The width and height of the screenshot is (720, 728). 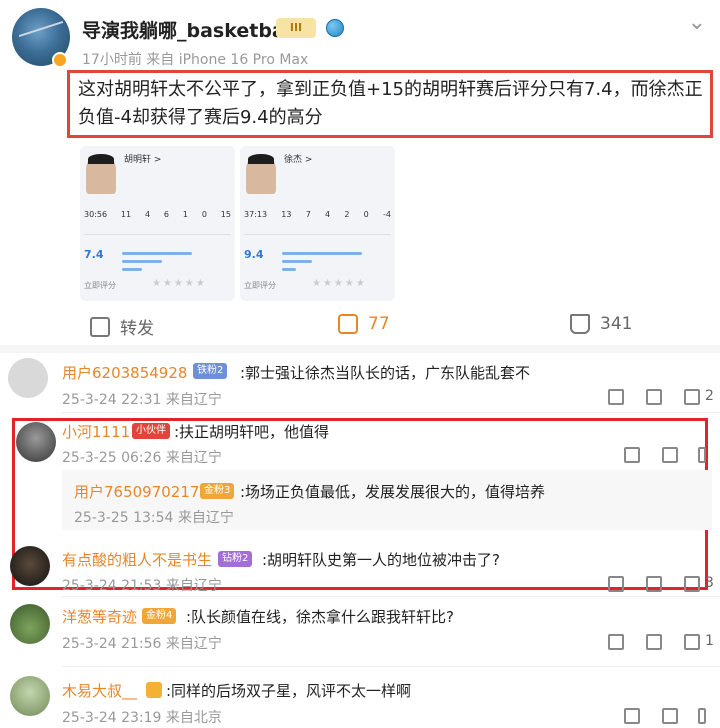 I want to click on comment-time: 25-3-25 13:54 来自辽宁, so click(x=154, y=518).